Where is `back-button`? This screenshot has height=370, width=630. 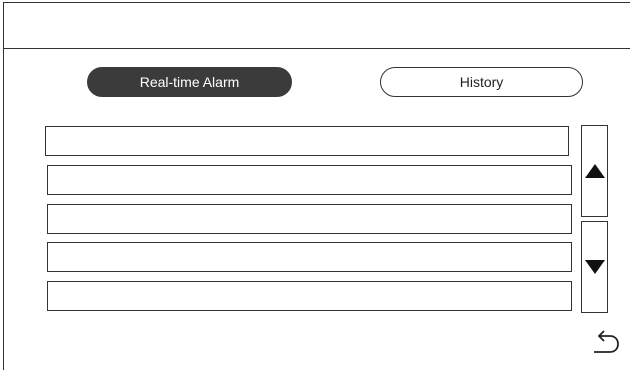
back-button is located at coordinates (606, 340).